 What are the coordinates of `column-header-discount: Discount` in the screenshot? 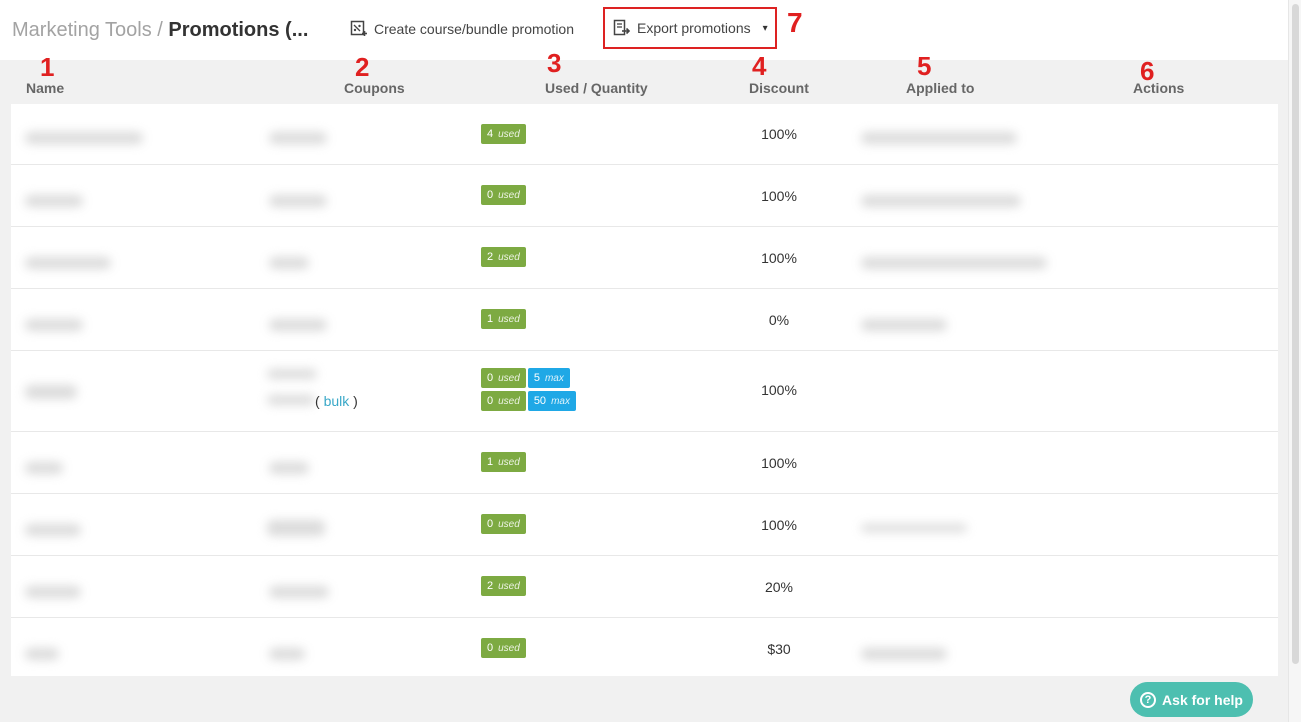 It's located at (779, 88).